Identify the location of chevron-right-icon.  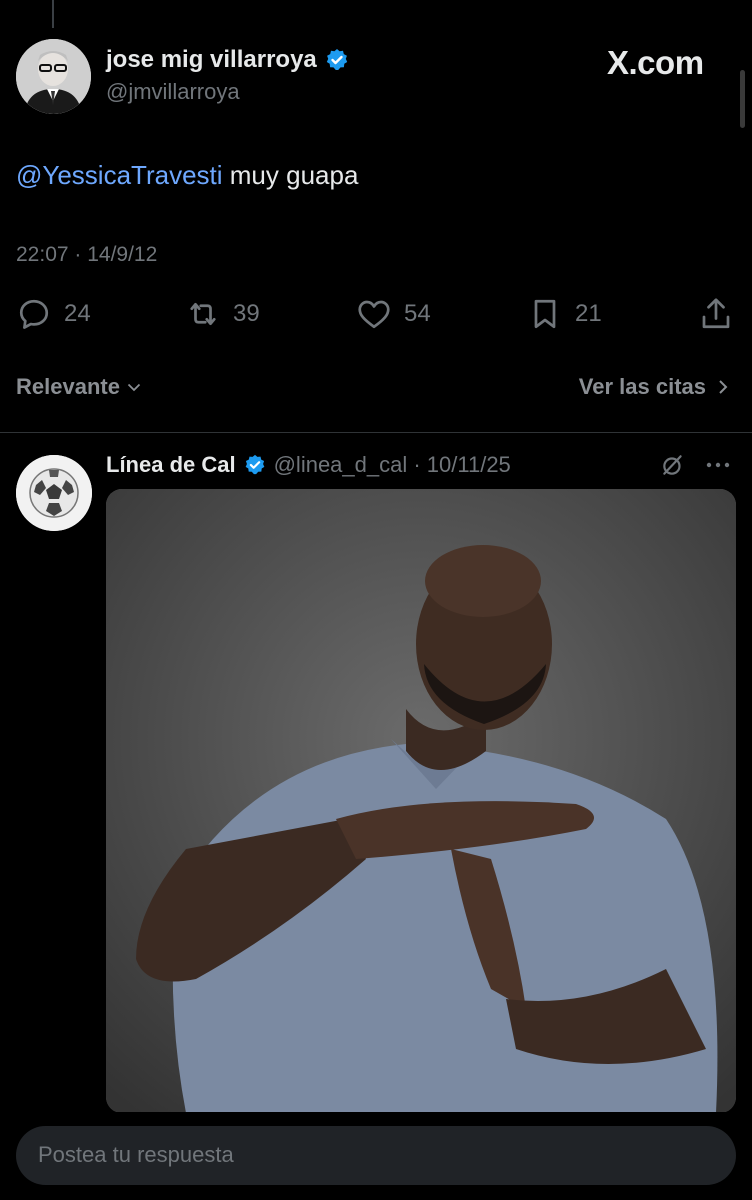
(723, 387).